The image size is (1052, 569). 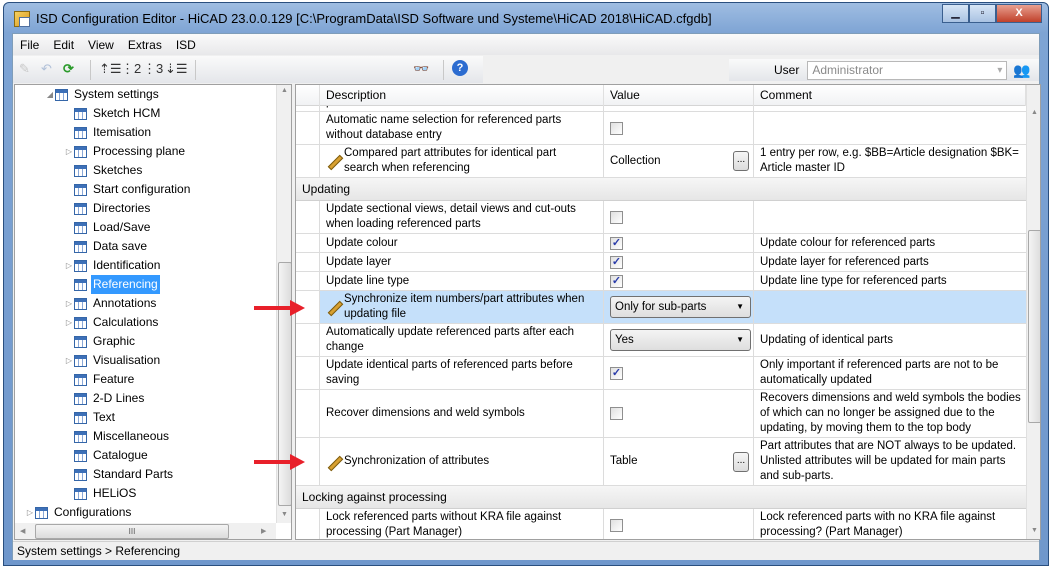 I want to click on expand-all-icon: ⇣☰, so click(x=176, y=69).